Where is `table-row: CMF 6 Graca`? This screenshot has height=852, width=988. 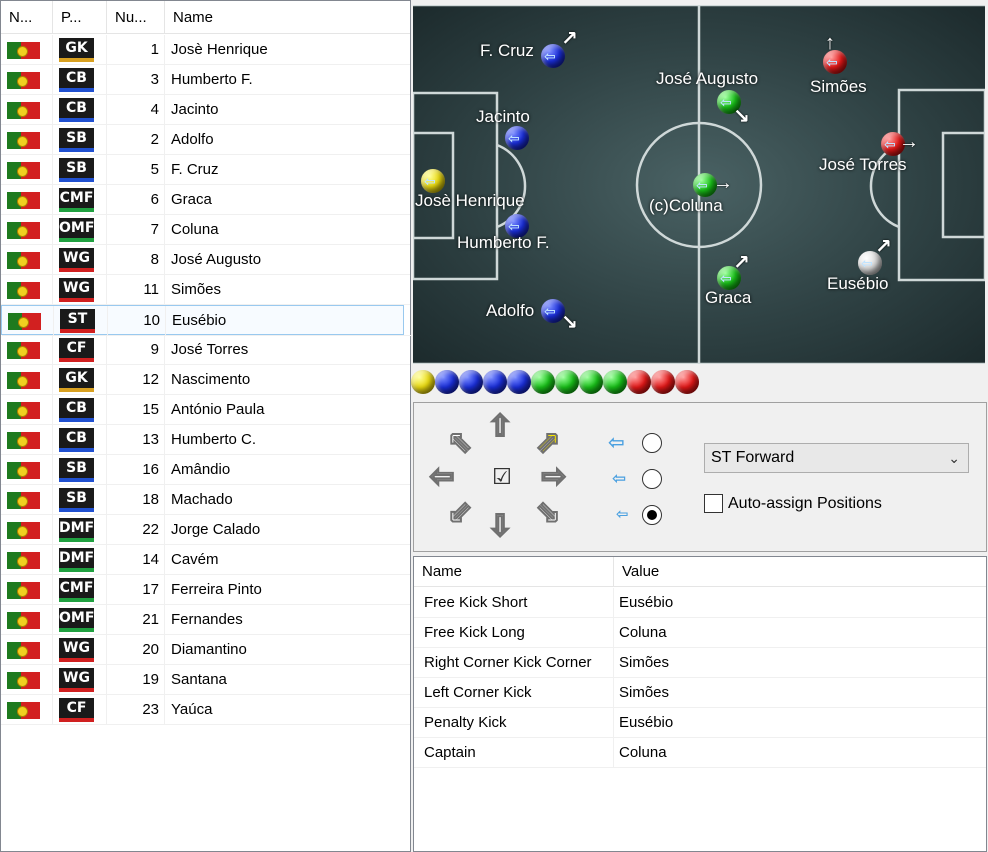 table-row: CMF 6 Graca is located at coordinates (205, 200).